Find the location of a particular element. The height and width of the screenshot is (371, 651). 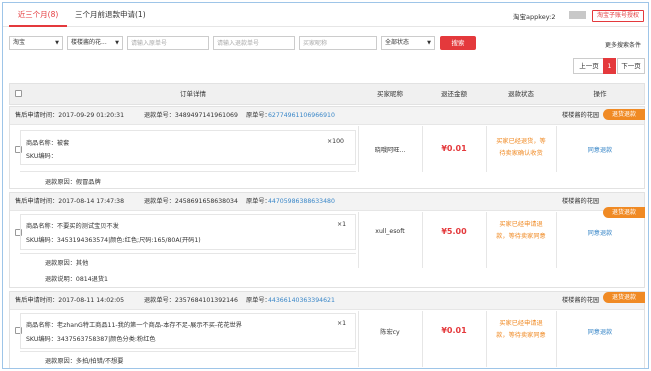

shop-select: 楼楼酱的花... ▼ is located at coordinates (95, 43).